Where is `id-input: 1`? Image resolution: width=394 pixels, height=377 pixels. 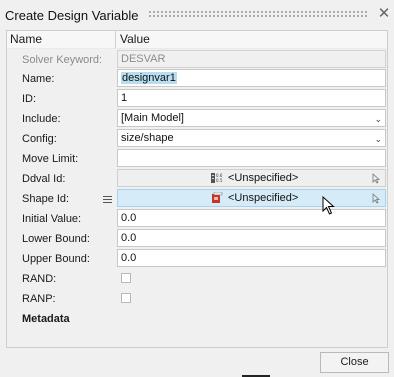 id-input: 1 is located at coordinates (251, 98).